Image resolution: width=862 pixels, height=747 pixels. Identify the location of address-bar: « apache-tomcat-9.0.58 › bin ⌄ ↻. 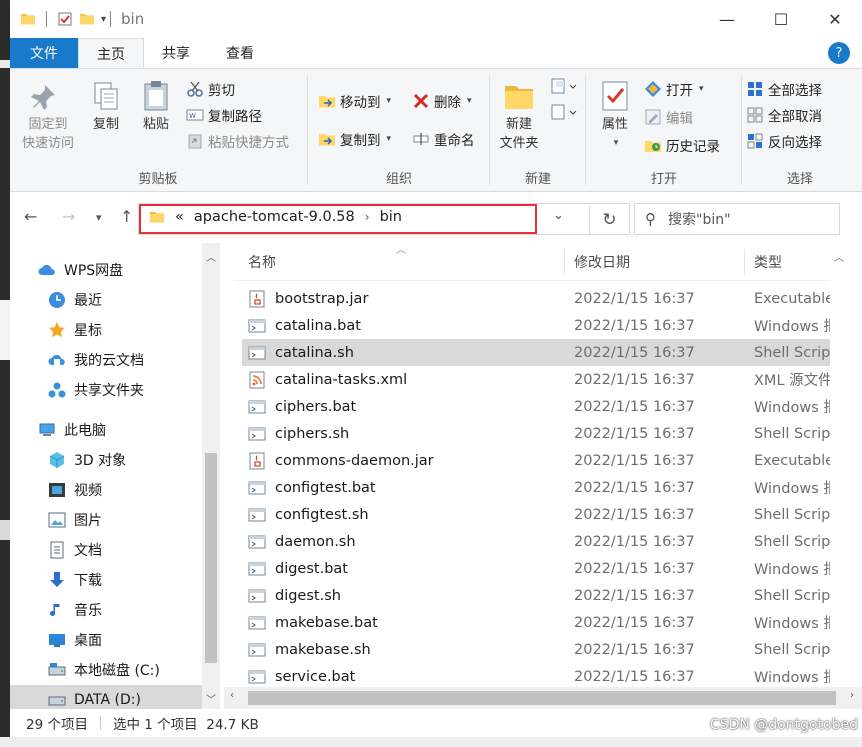
(384, 219).